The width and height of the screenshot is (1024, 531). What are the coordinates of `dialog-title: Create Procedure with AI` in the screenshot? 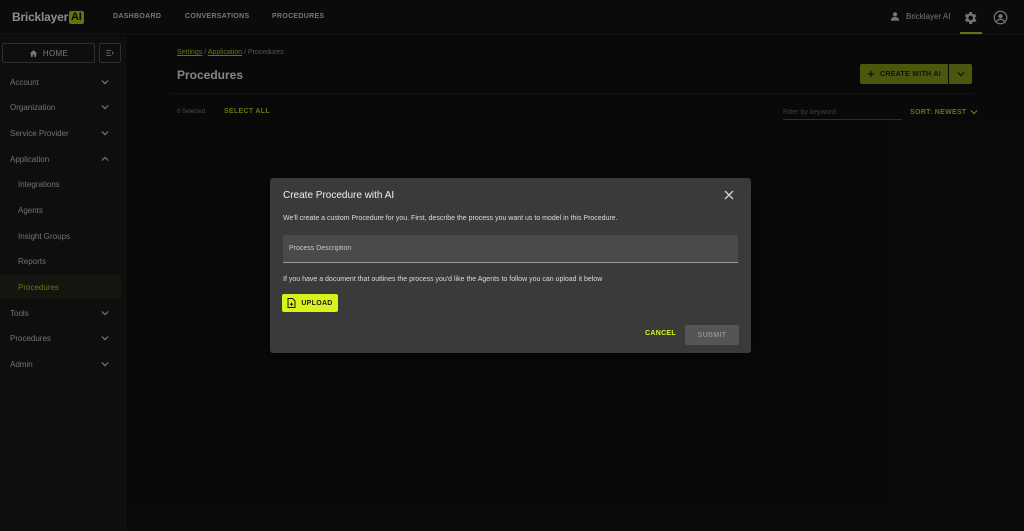 It's located at (339, 195).